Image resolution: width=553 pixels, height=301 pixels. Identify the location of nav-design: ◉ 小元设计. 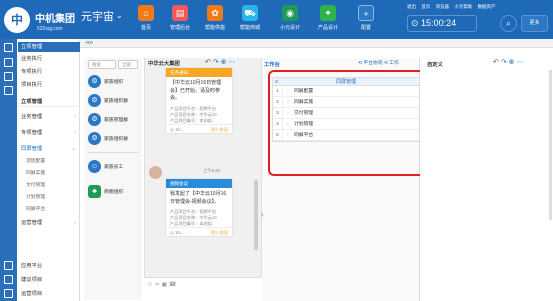
(290, 18).